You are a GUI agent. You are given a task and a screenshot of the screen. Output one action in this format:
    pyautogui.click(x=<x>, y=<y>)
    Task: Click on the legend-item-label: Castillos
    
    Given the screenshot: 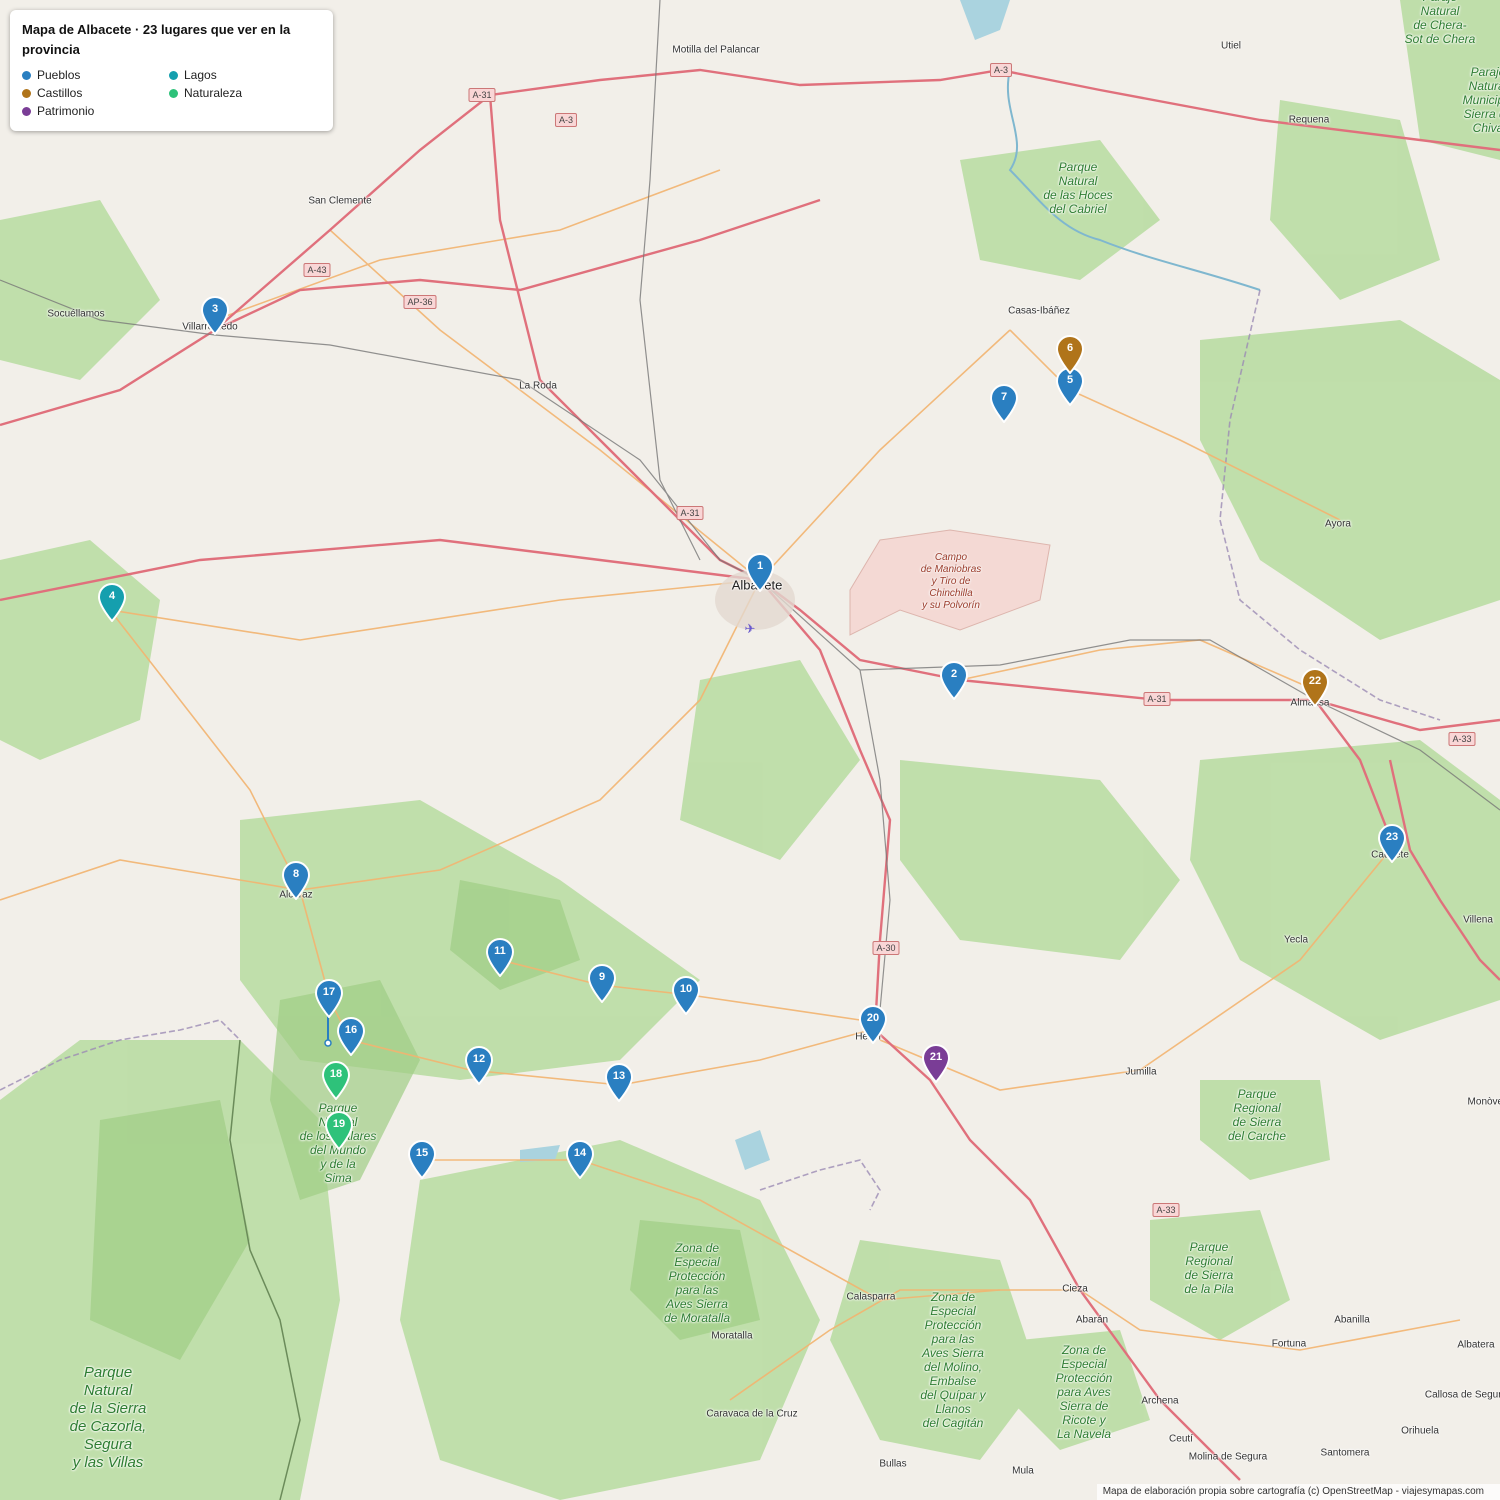 What is the action you would take?
    pyautogui.click(x=60, y=93)
    